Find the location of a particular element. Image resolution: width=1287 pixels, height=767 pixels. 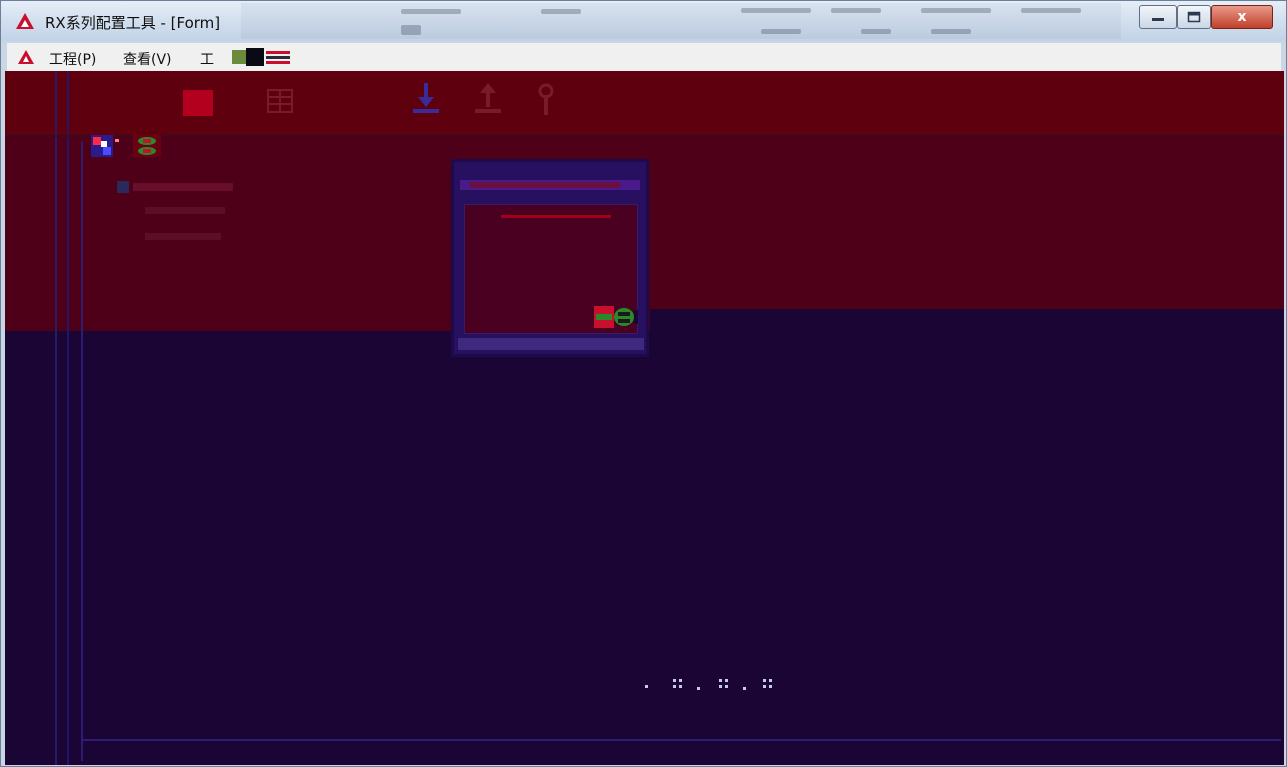

menu-view: 查看(V) is located at coordinates (147, 59).